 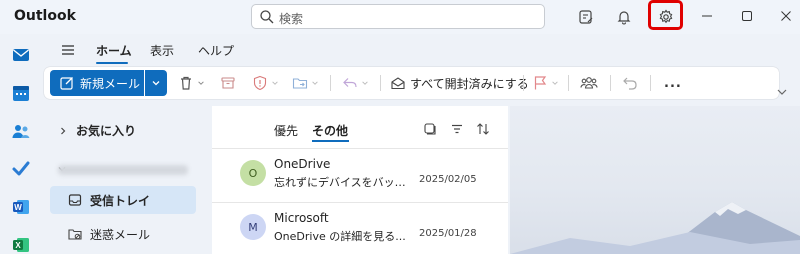 I want to click on flag-icon, so click(x=540, y=83).